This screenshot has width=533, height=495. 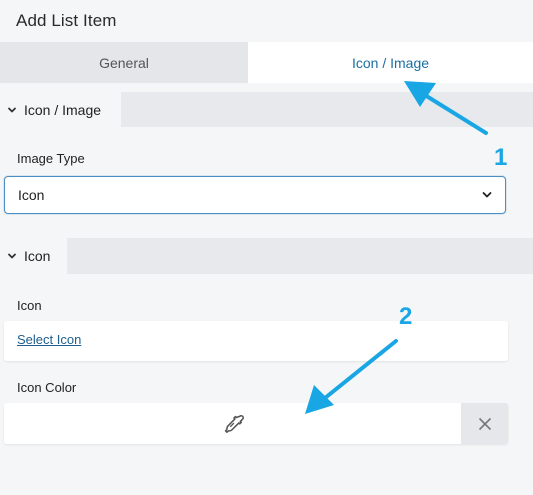 I want to click on image-type-value: Icon, so click(x=31, y=195).